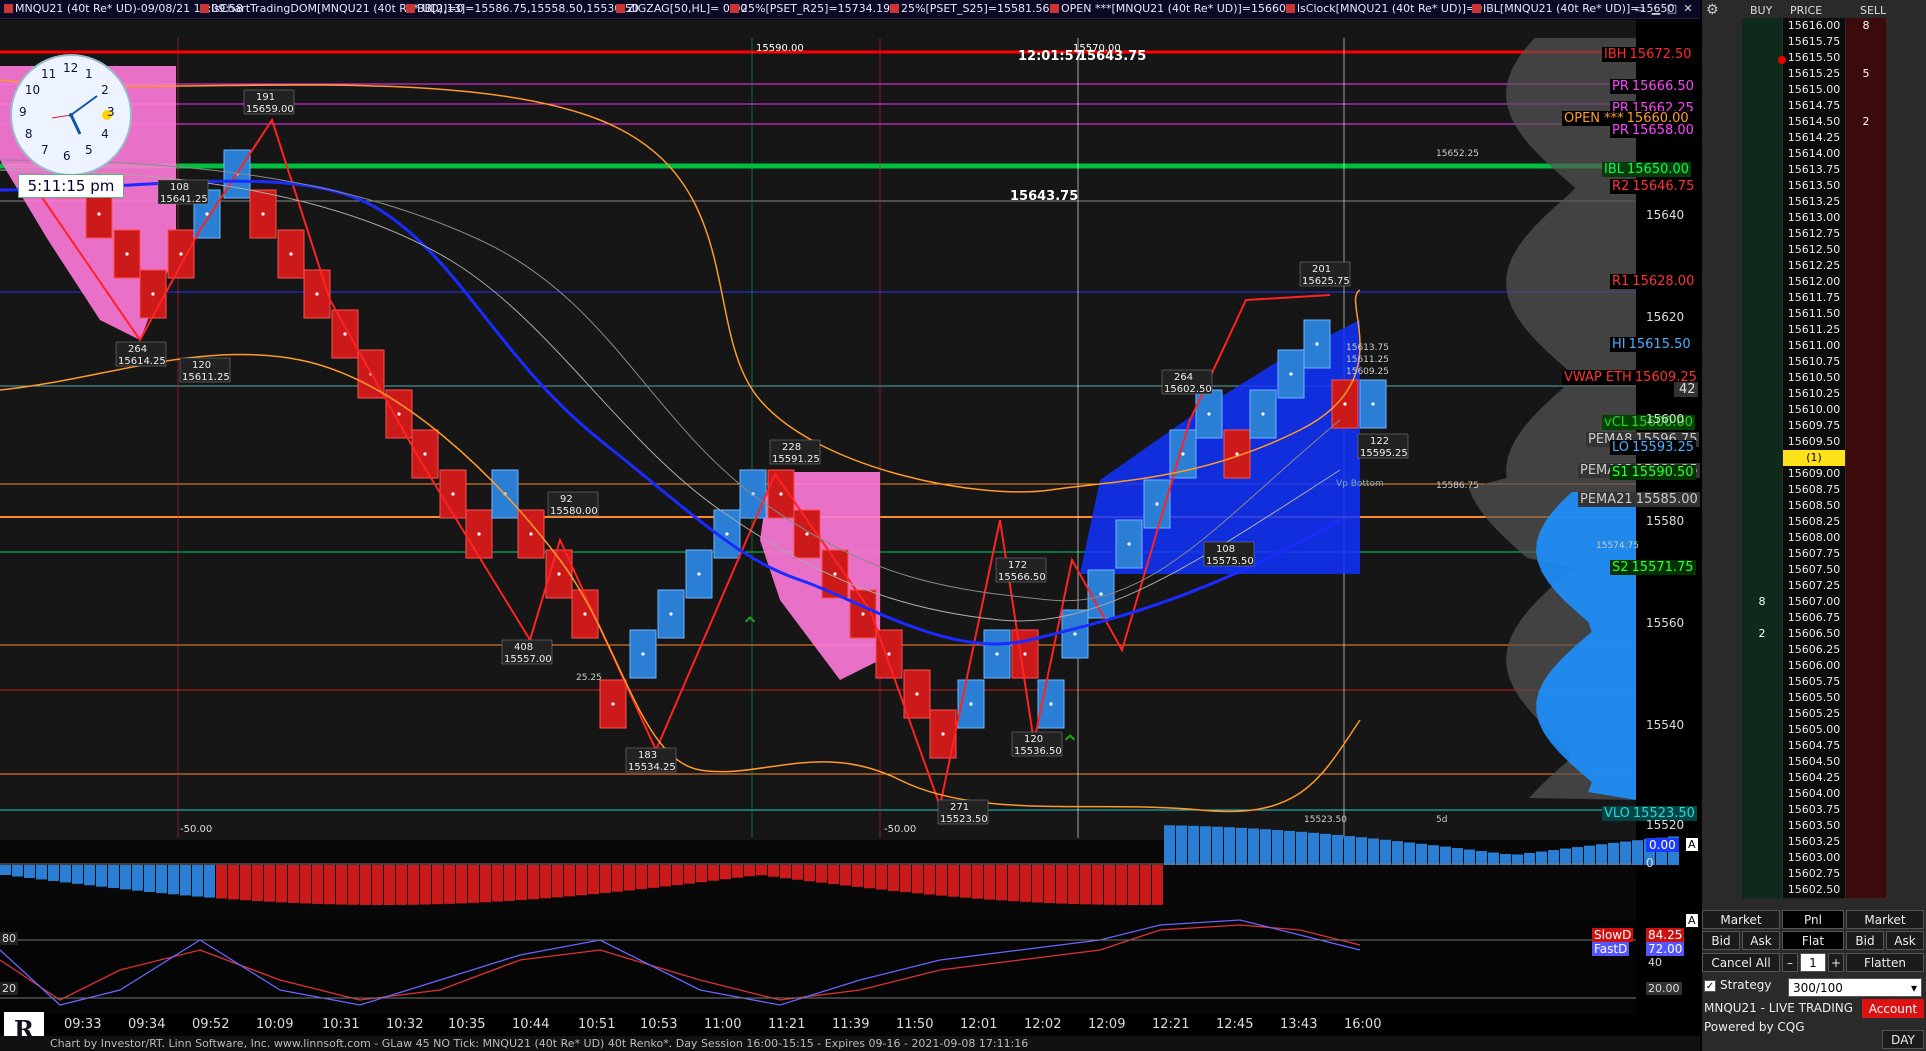 The image size is (1926, 1051). I want to click on dom-price-cell: 15606.50, so click(1814, 634).